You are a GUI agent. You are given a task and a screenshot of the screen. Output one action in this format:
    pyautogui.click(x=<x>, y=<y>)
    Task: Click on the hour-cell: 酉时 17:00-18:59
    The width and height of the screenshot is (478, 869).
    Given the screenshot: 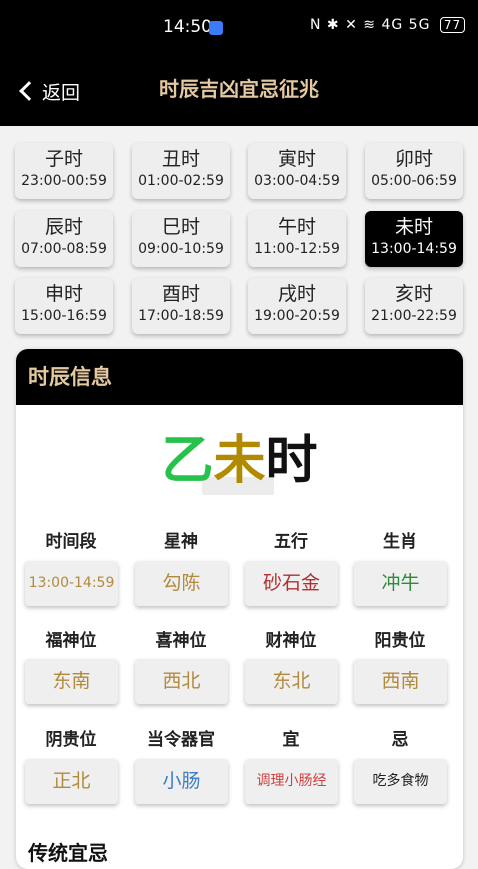 What is the action you would take?
    pyautogui.click(x=181, y=306)
    